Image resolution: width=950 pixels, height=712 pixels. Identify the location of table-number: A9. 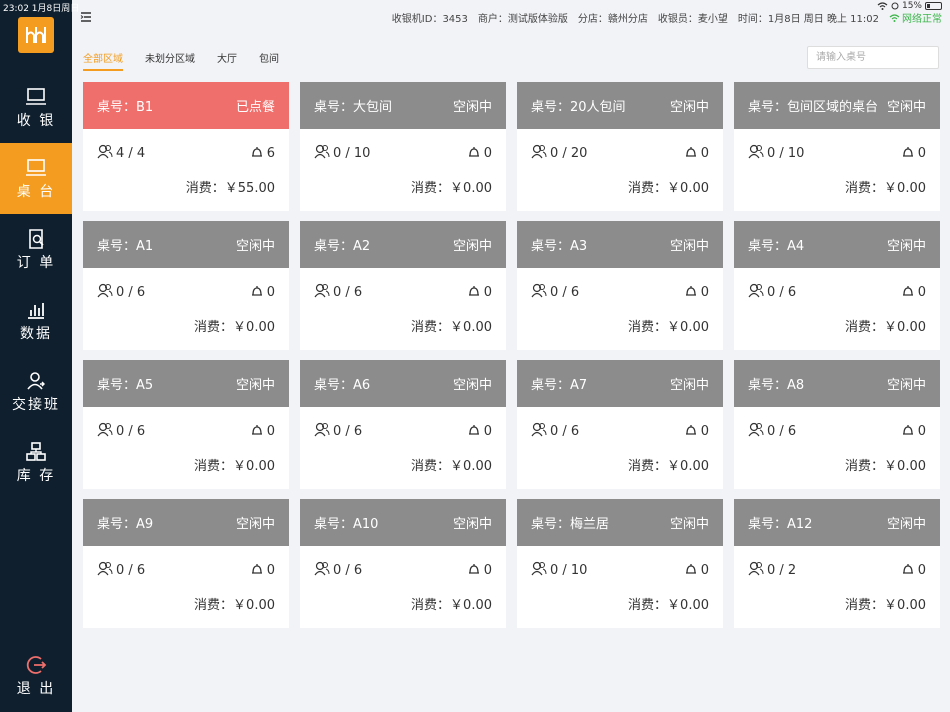
(145, 524).